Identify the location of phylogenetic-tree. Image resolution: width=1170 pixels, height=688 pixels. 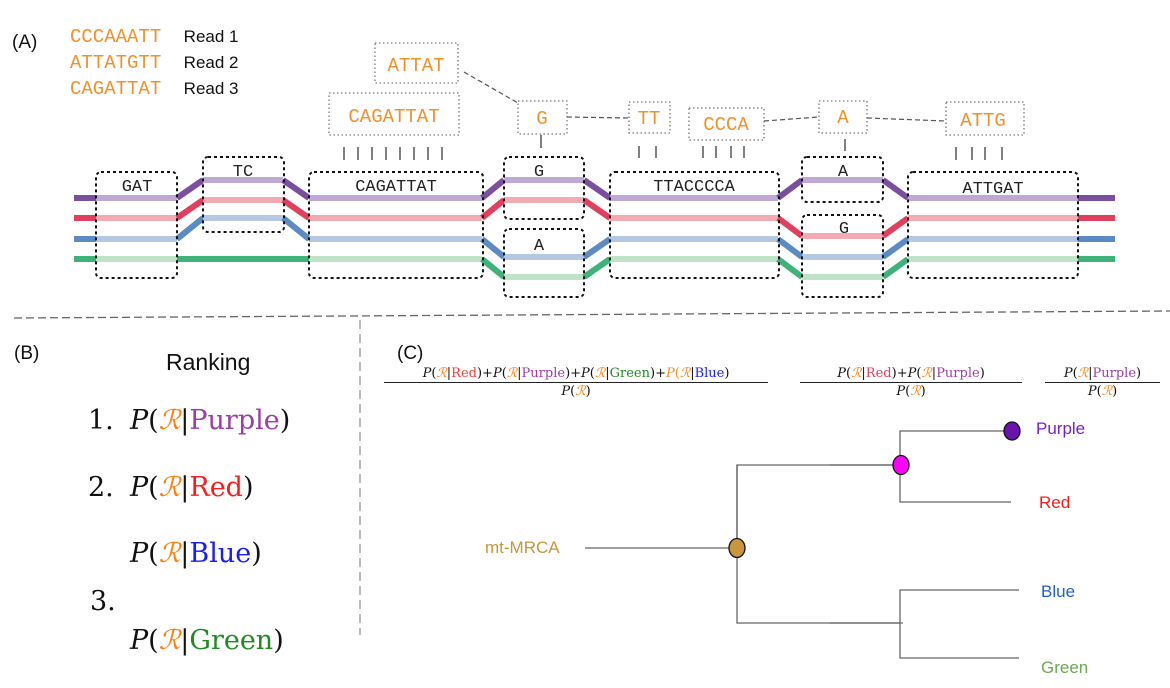
(803, 540).